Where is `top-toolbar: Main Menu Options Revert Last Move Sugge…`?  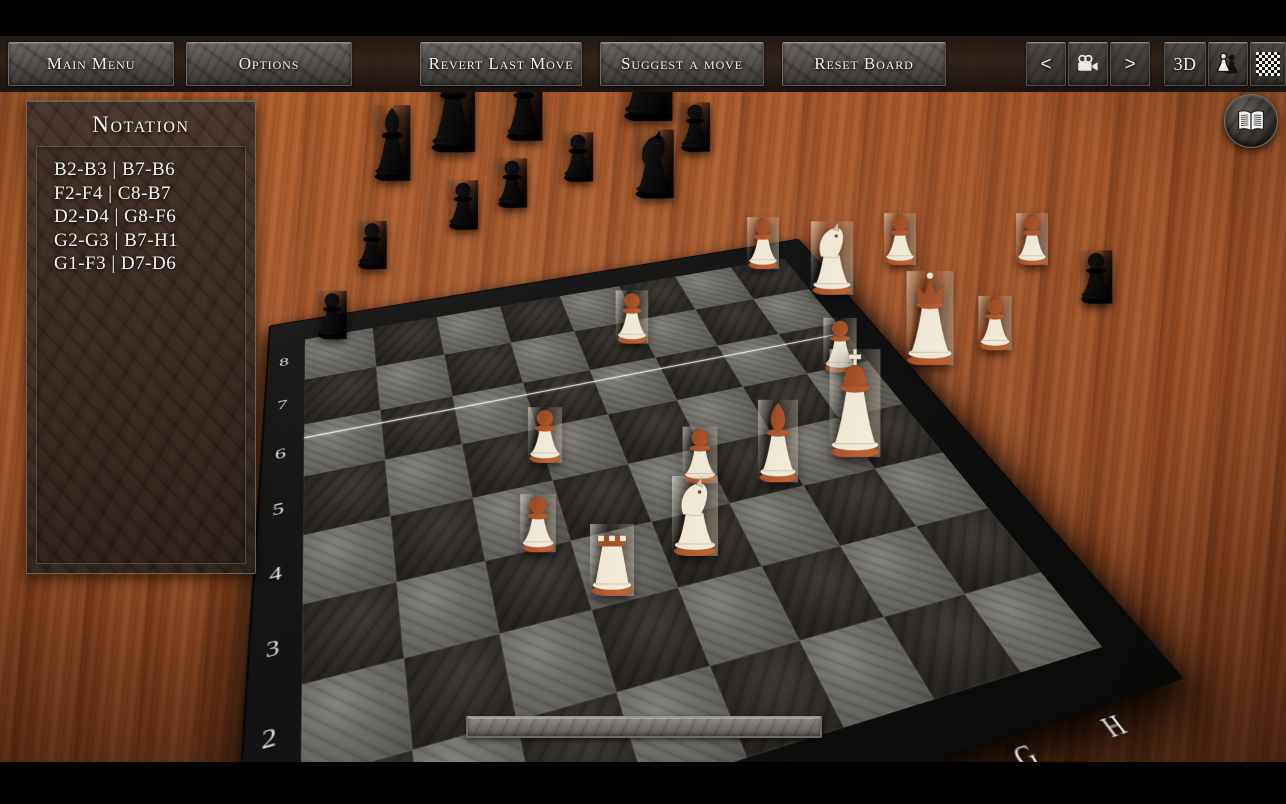 top-toolbar: Main Menu Options Revert Last Move Sugge… is located at coordinates (643, 64).